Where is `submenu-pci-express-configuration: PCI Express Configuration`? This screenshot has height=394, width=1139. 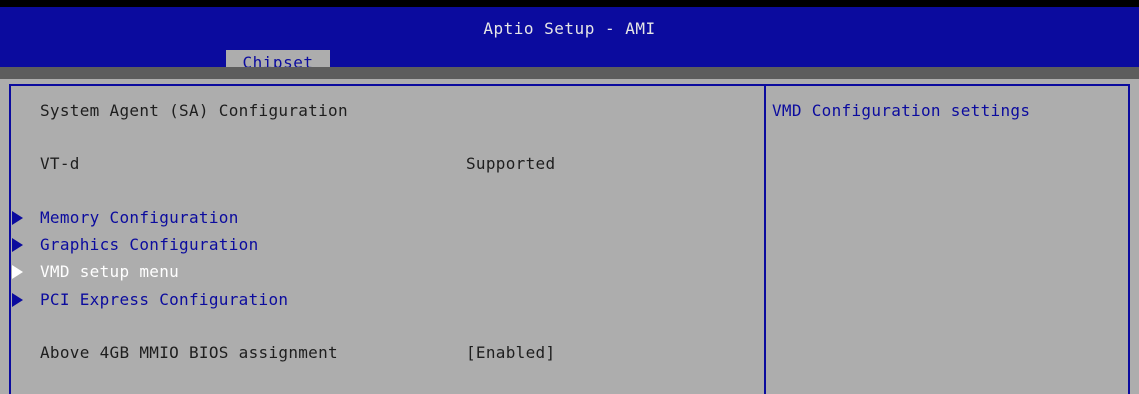 submenu-pci-express-configuration: PCI Express Configuration is located at coordinates (164, 300).